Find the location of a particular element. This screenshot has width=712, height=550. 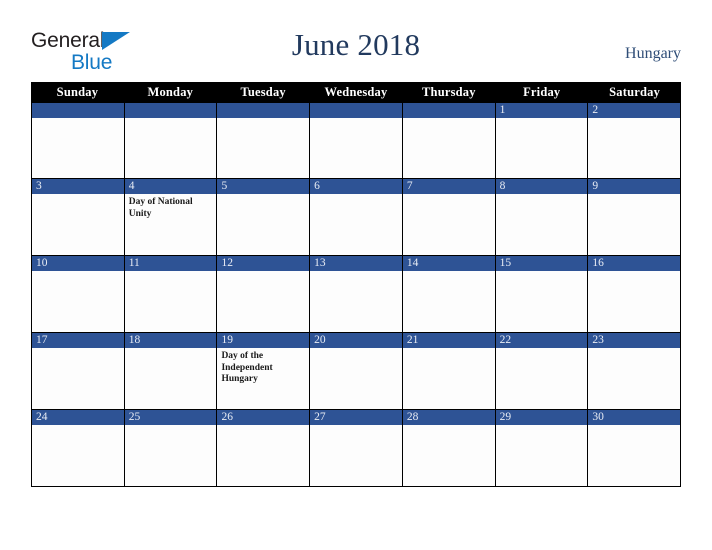

day-cell-27: 27 is located at coordinates (356, 448).